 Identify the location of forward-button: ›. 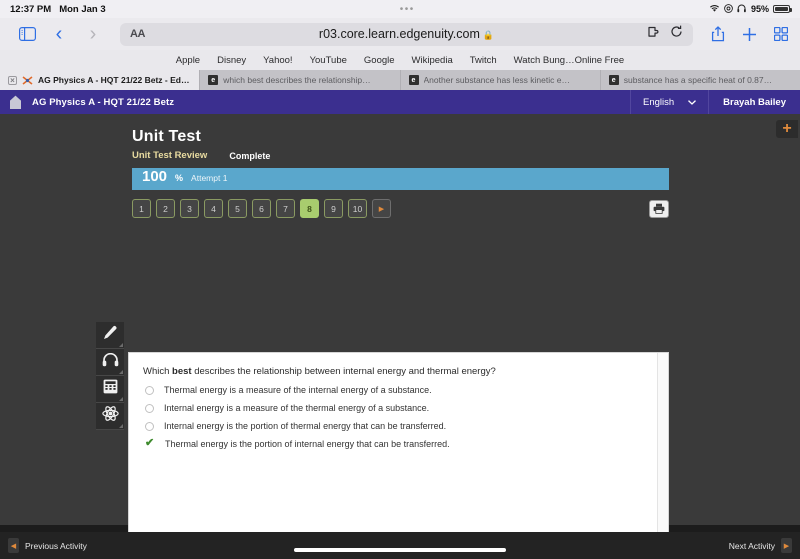
(93, 34).